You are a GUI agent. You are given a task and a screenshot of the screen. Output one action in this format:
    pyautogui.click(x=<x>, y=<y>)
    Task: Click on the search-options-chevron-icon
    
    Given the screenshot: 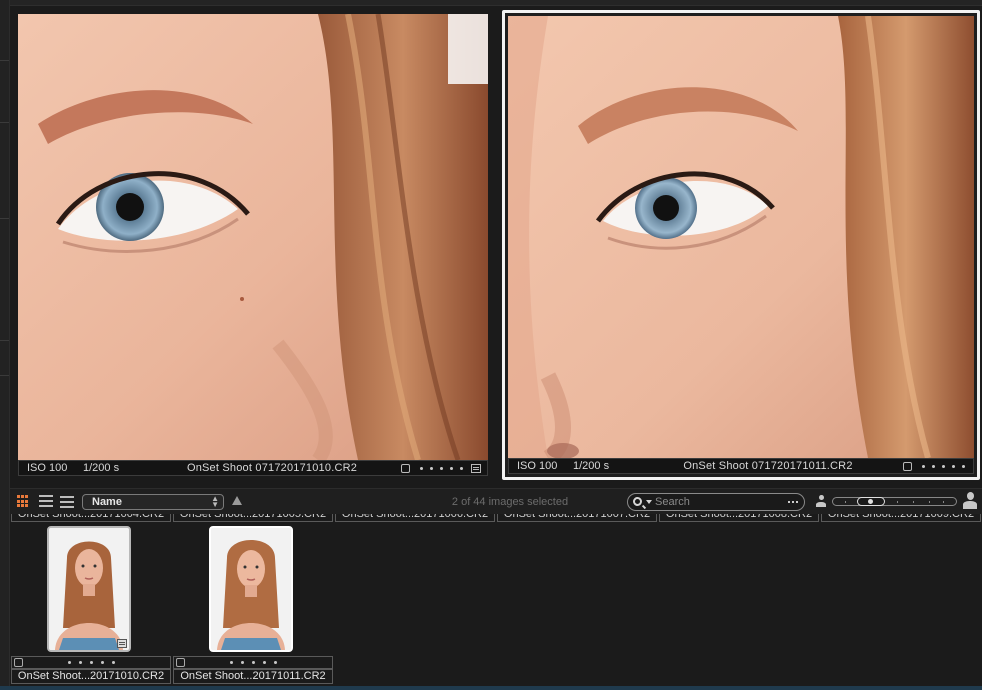 What is the action you would take?
    pyautogui.click(x=649, y=502)
    